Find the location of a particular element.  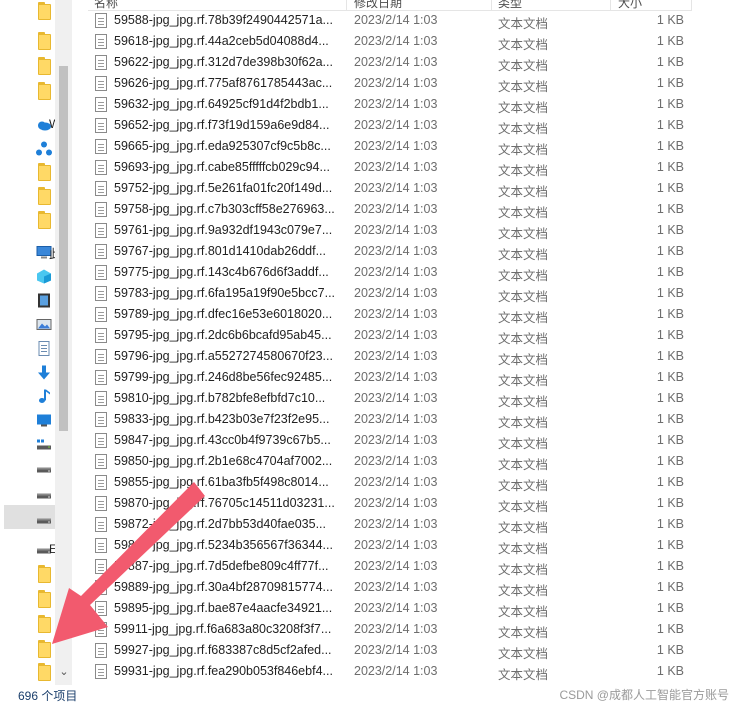

nav-item: 此 is located at coordinates (30, 253).